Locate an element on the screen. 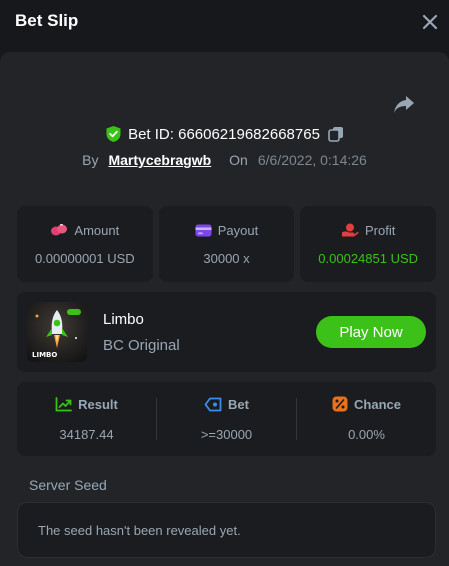 Image resolution: width=449 pixels, height=566 pixels. copy-icon is located at coordinates (336, 134).